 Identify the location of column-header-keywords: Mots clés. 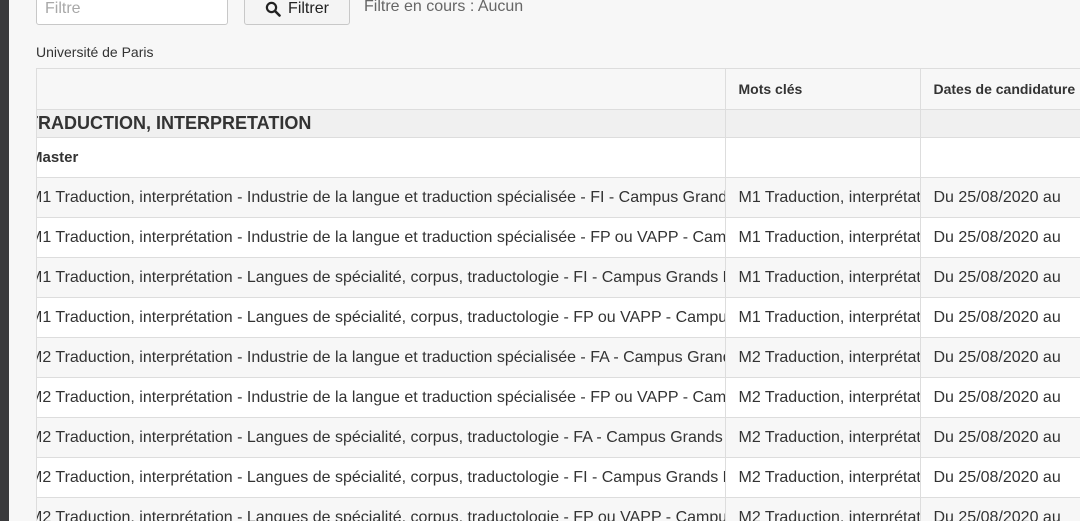
(823, 89).